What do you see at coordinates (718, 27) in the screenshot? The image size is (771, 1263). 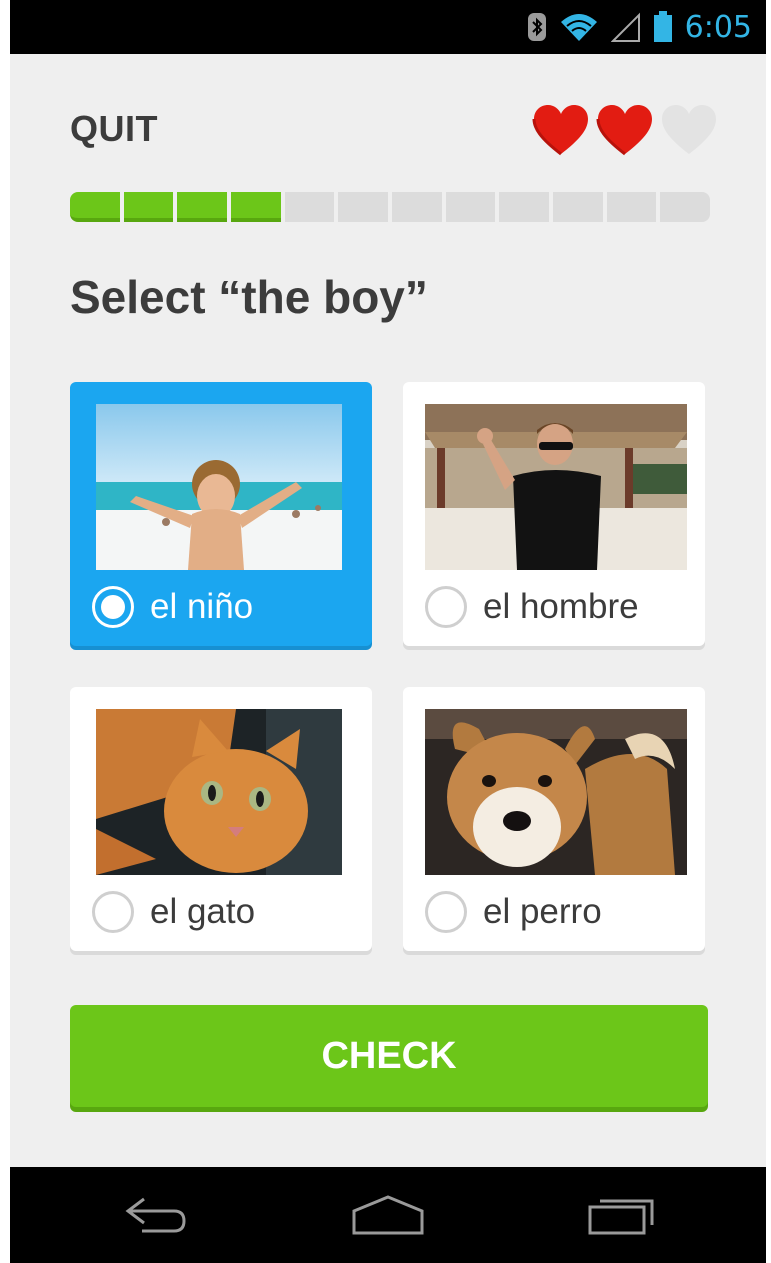 I see `clock: 6:05` at bounding box center [718, 27].